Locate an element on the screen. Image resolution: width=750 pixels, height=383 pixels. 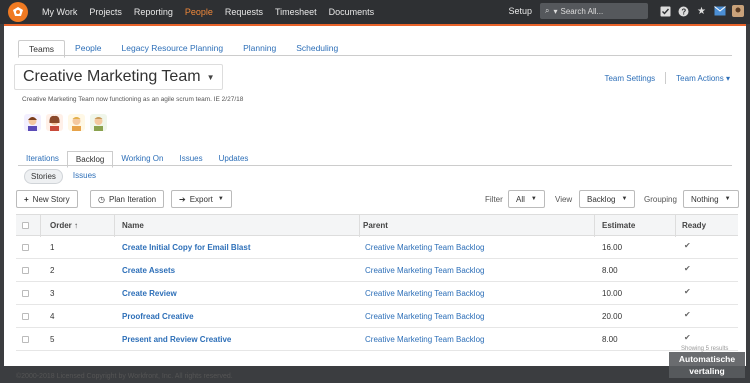
nav-item-timesheet: Timesheet is located at coordinates (296, 12).